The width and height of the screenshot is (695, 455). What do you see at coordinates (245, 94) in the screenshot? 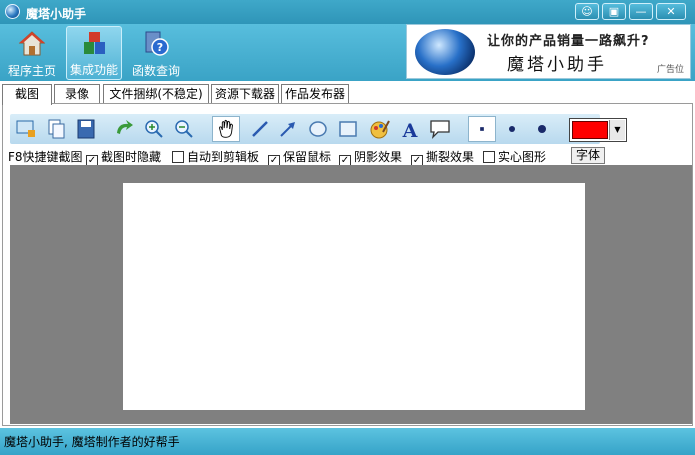
I see `tab-resource-downloader: 资源下载器` at bounding box center [245, 94].